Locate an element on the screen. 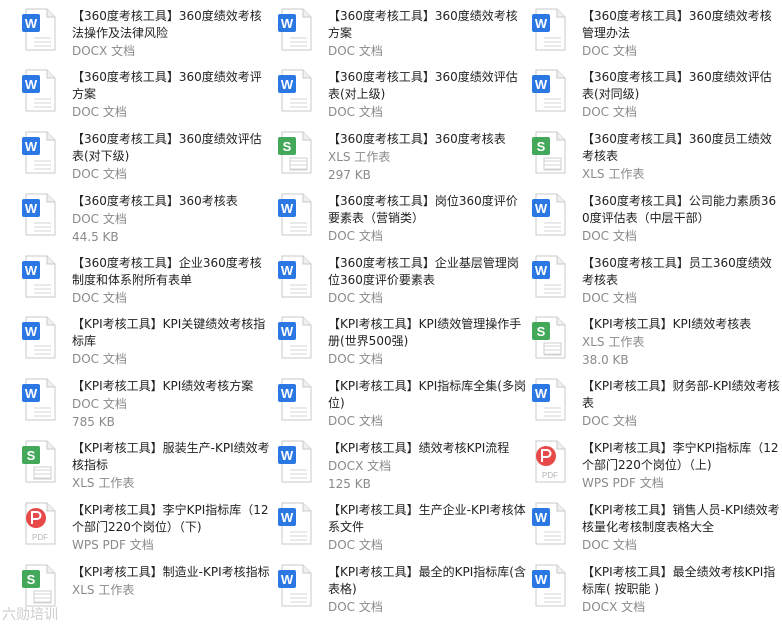 Image resolution: width=782 pixels, height=631 pixels. file-item: W 【360度考核工具】360度绩效考评方案 DOC 文档 is located at coordinates (147, 99).